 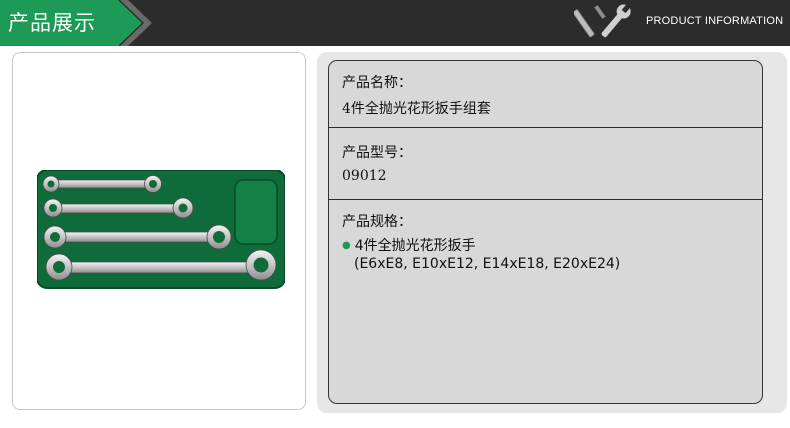 What do you see at coordinates (377, 153) in the screenshot?
I see `product-model-label: 产品型号：` at bounding box center [377, 153].